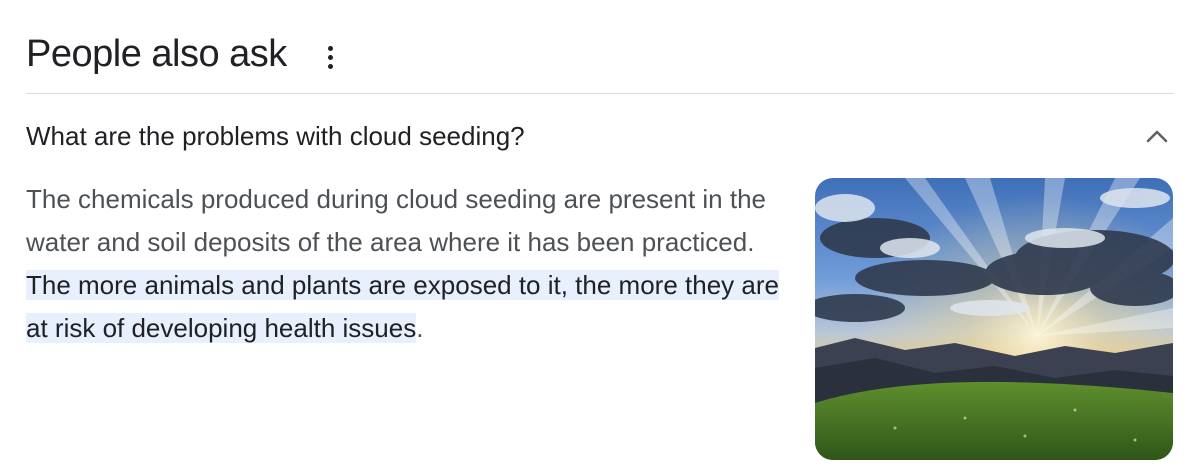 The image size is (1200, 470). I want to click on more-vert-icon, so click(330, 48).